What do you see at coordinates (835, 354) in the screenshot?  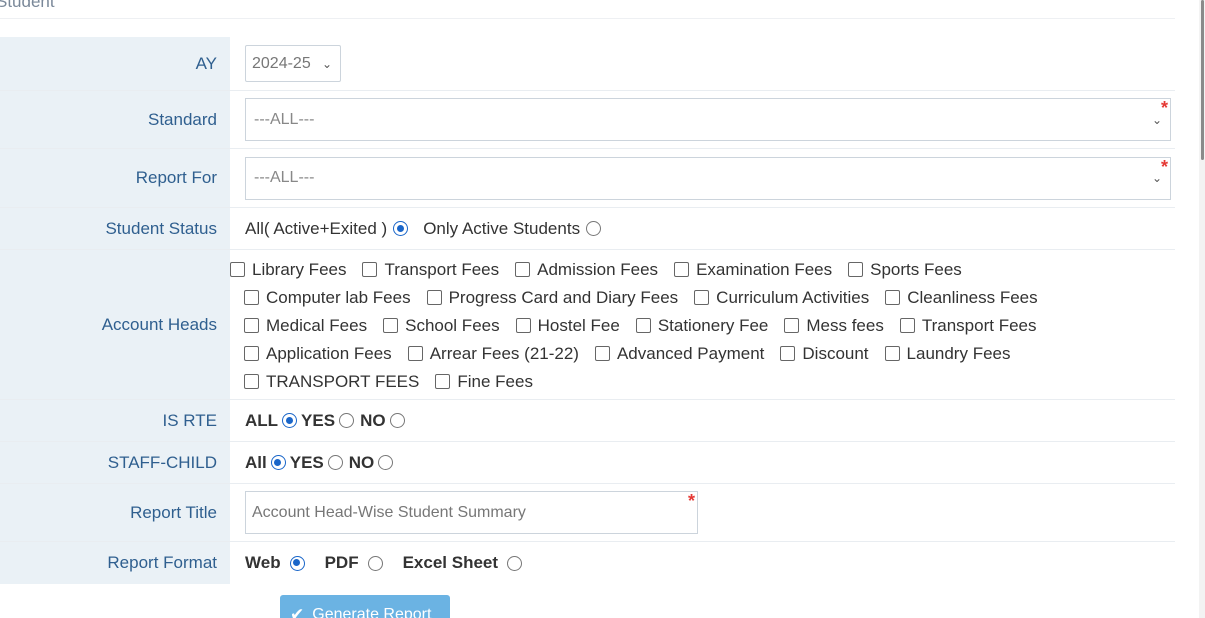 I see `account-head-label: Discount` at bounding box center [835, 354].